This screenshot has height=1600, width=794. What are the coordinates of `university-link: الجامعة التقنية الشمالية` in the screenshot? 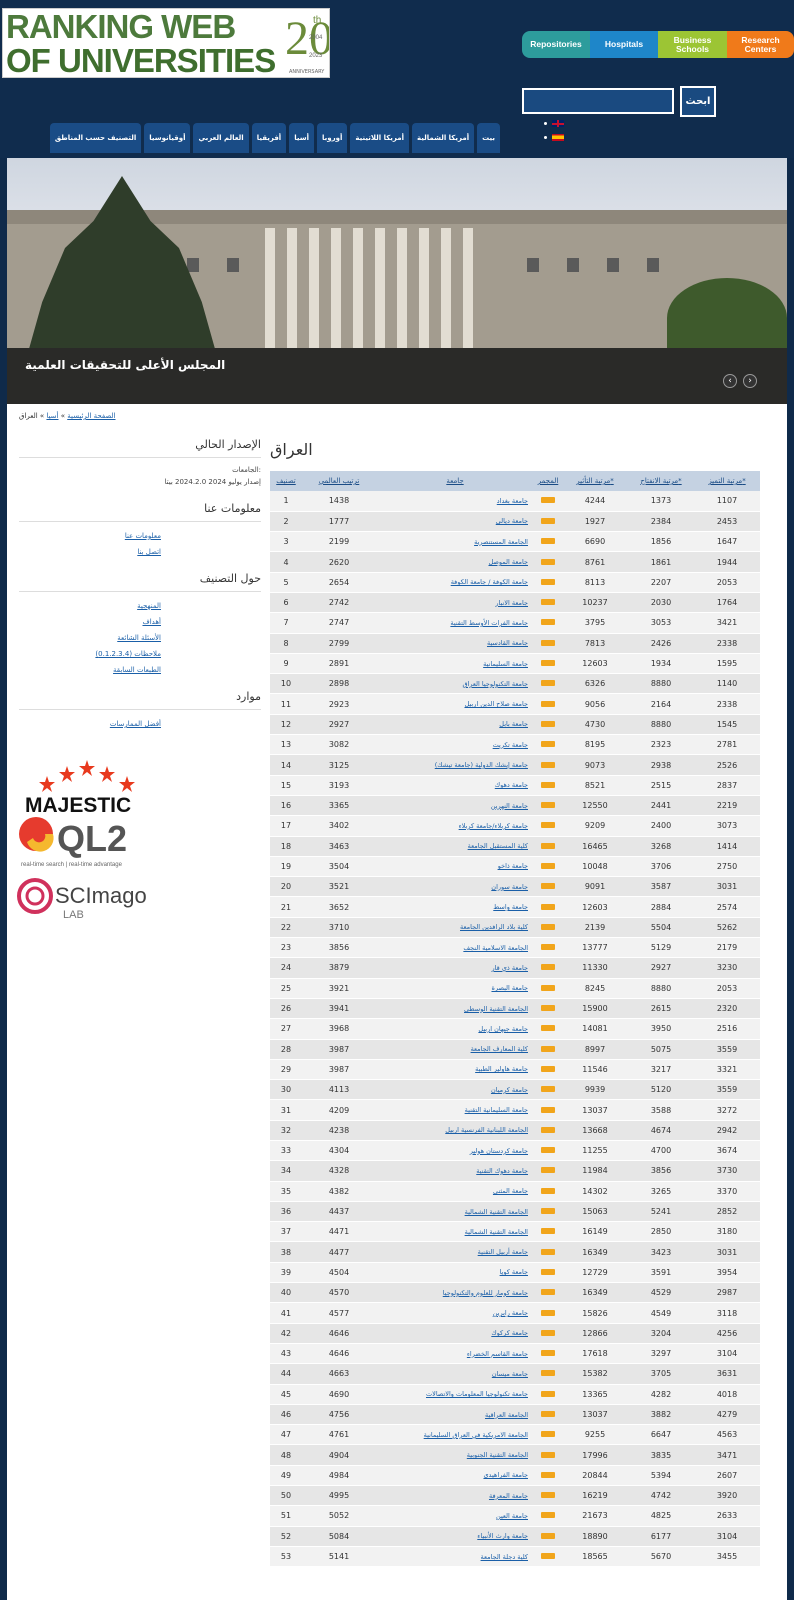 It's located at (455, 1212).